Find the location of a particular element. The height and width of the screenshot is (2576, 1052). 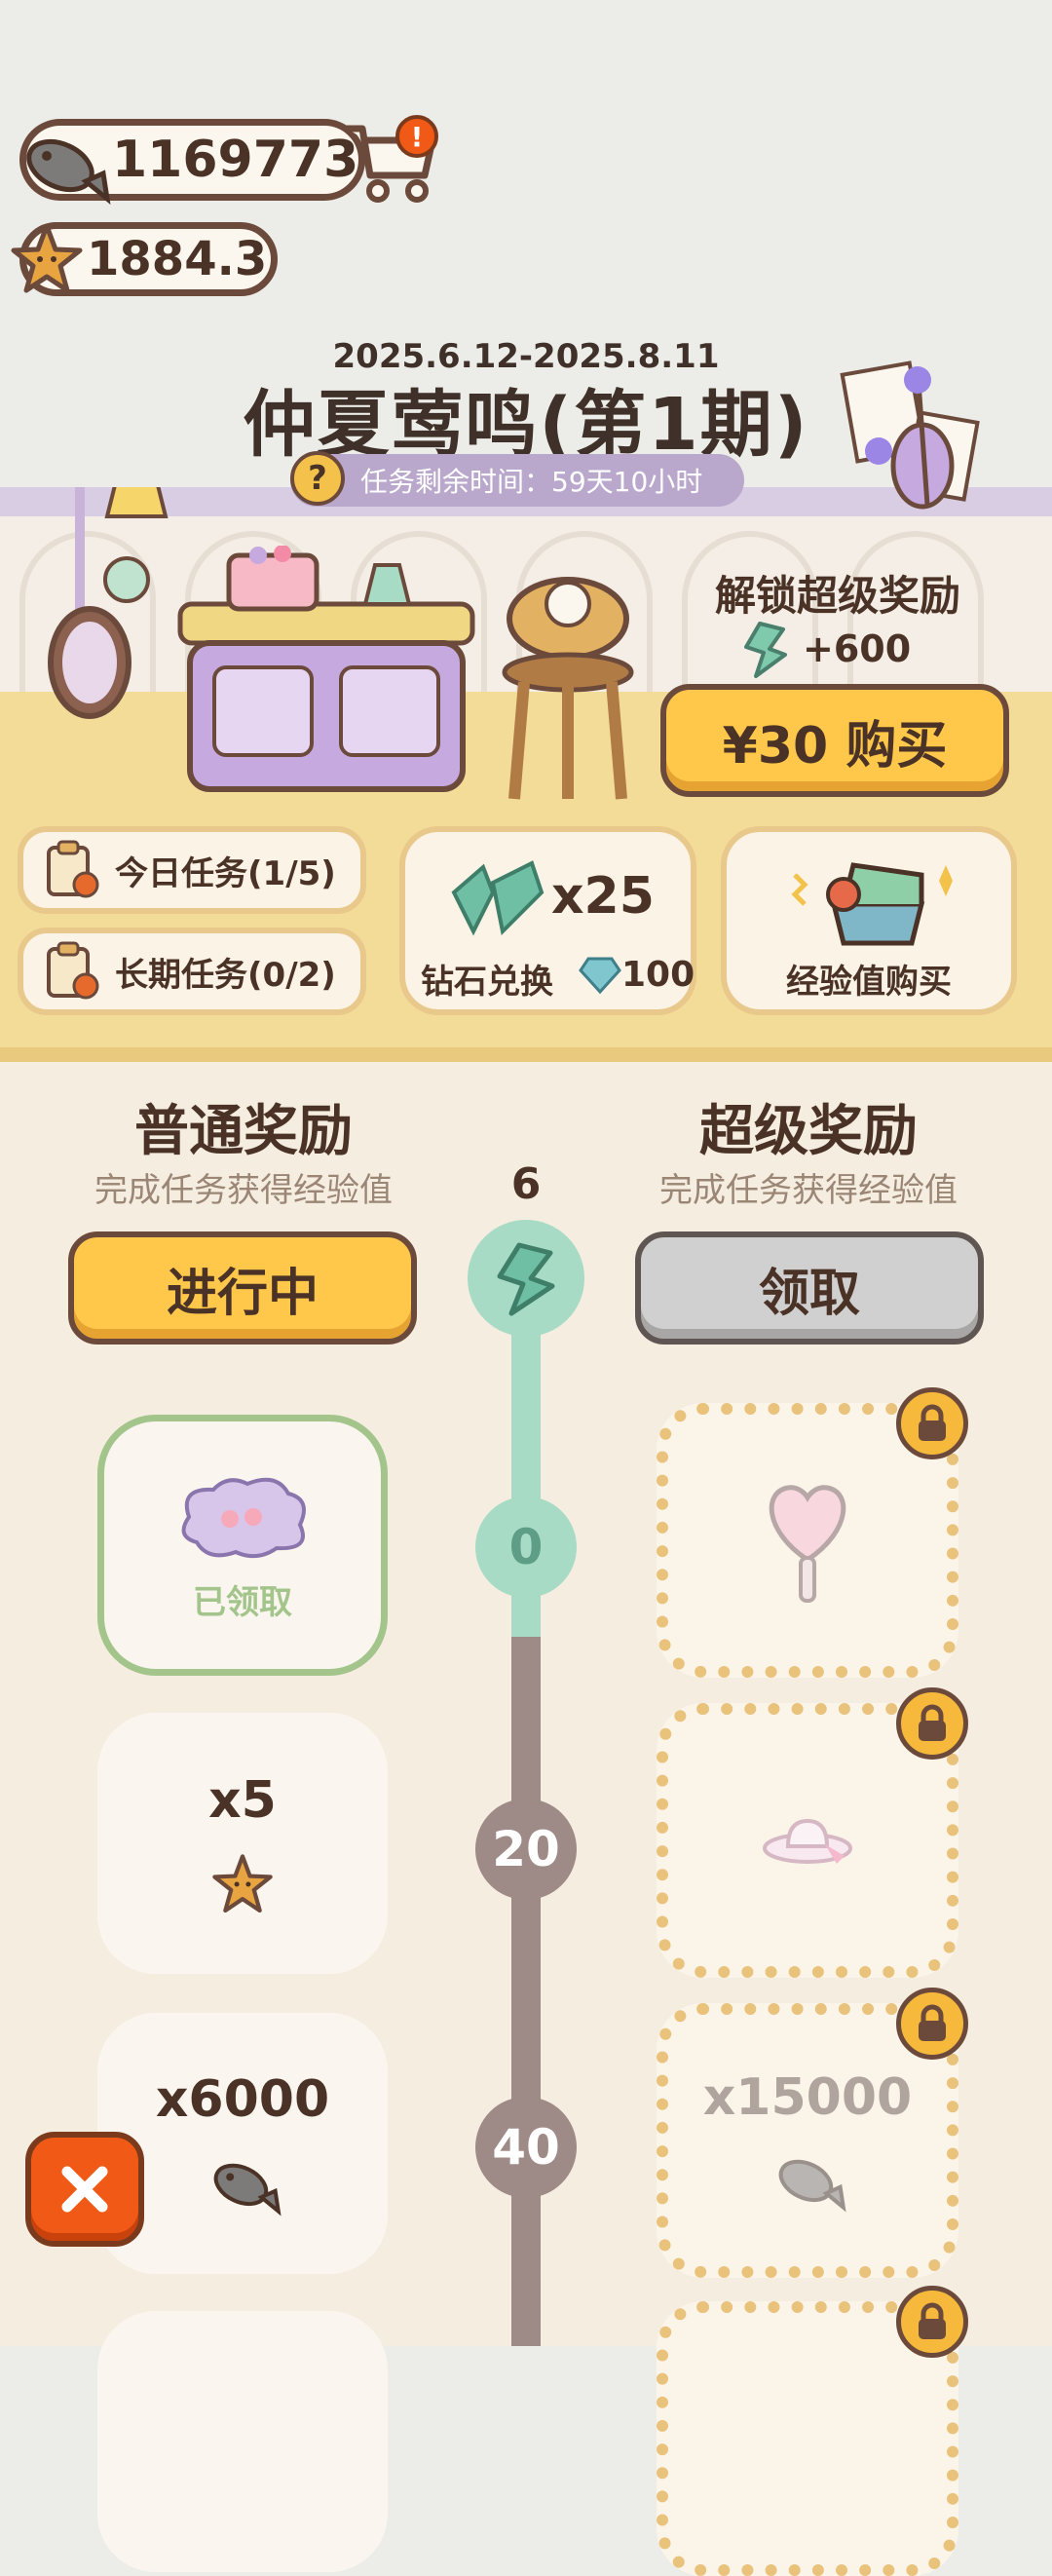

help-icon: ? is located at coordinates (317, 478).